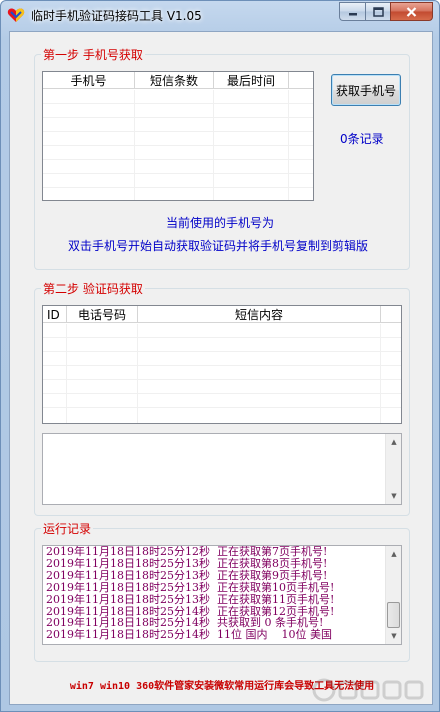 This screenshot has height=712, width=440. What do you see at coordinates (368, 690) in the screenshot?
I see `watermark-logo-icon` at bounding box center [368, 690].